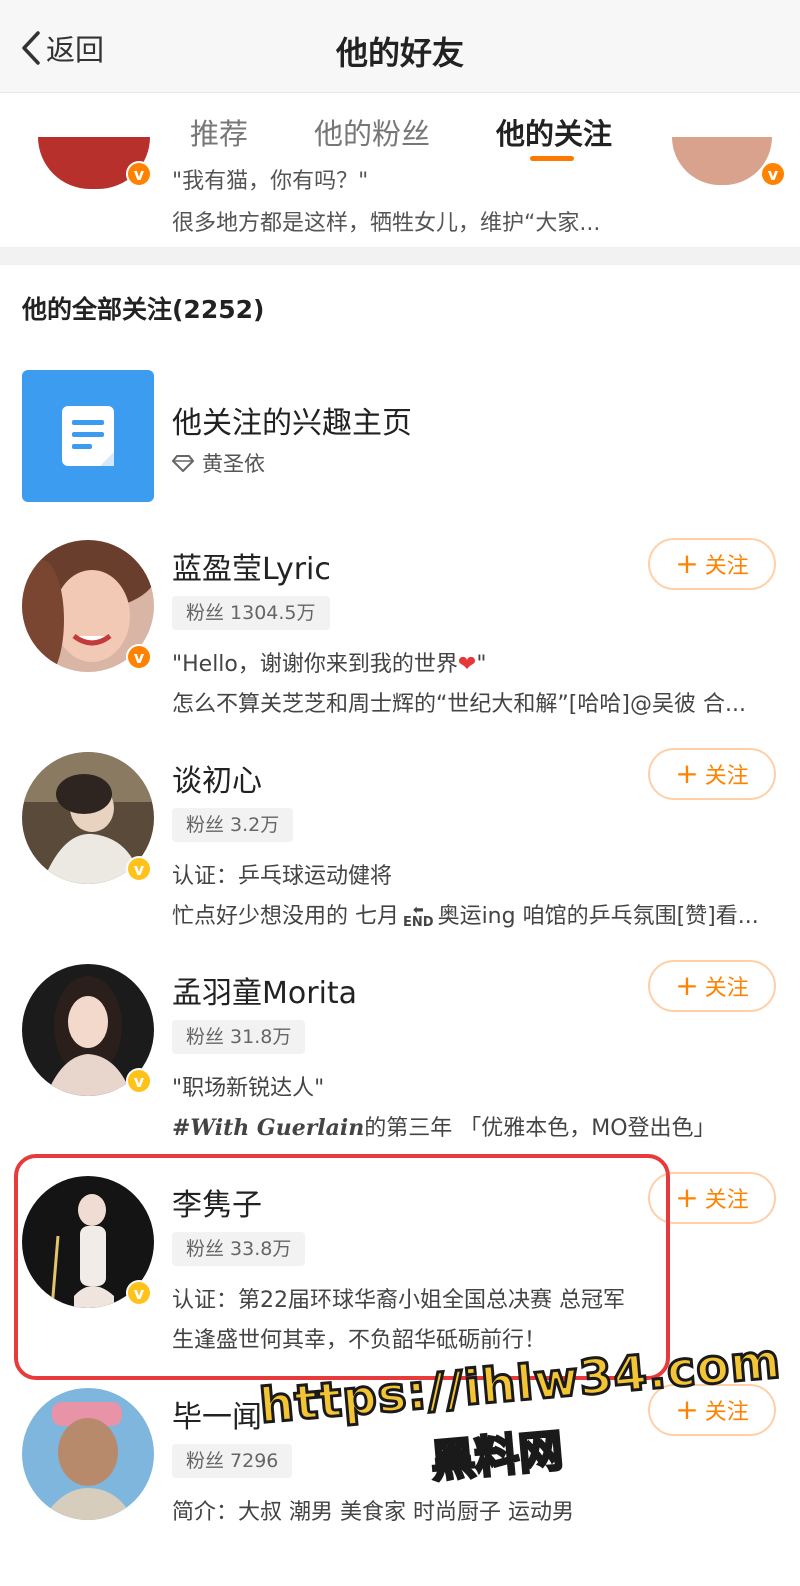 The width and height of the screenshot is (800, 1586). What do you see at coordinates (282, 876) in the screenshot?
I see `user-verification: 认证：乒乓球运动健将` at bounding box center [282, 876].